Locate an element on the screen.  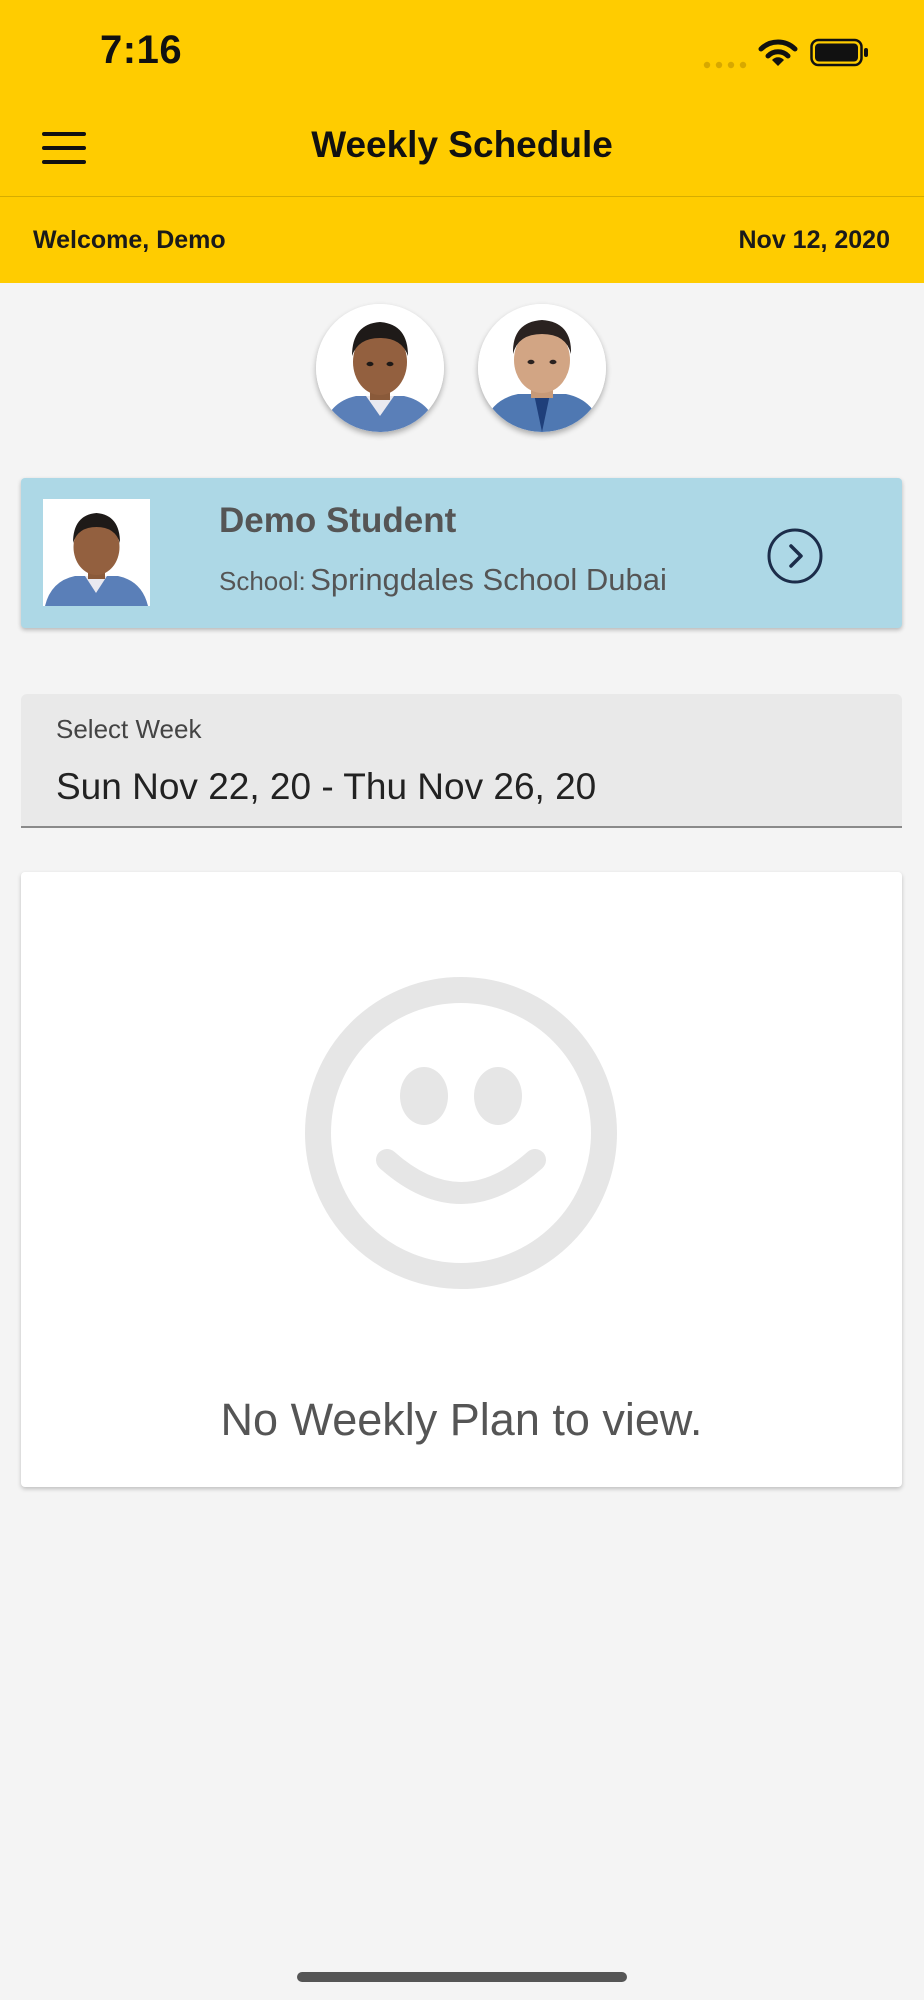
week-select-value: Sun Nov 22, 20 - Thu Nov 26, 20 is located at coordinates (326, 786).